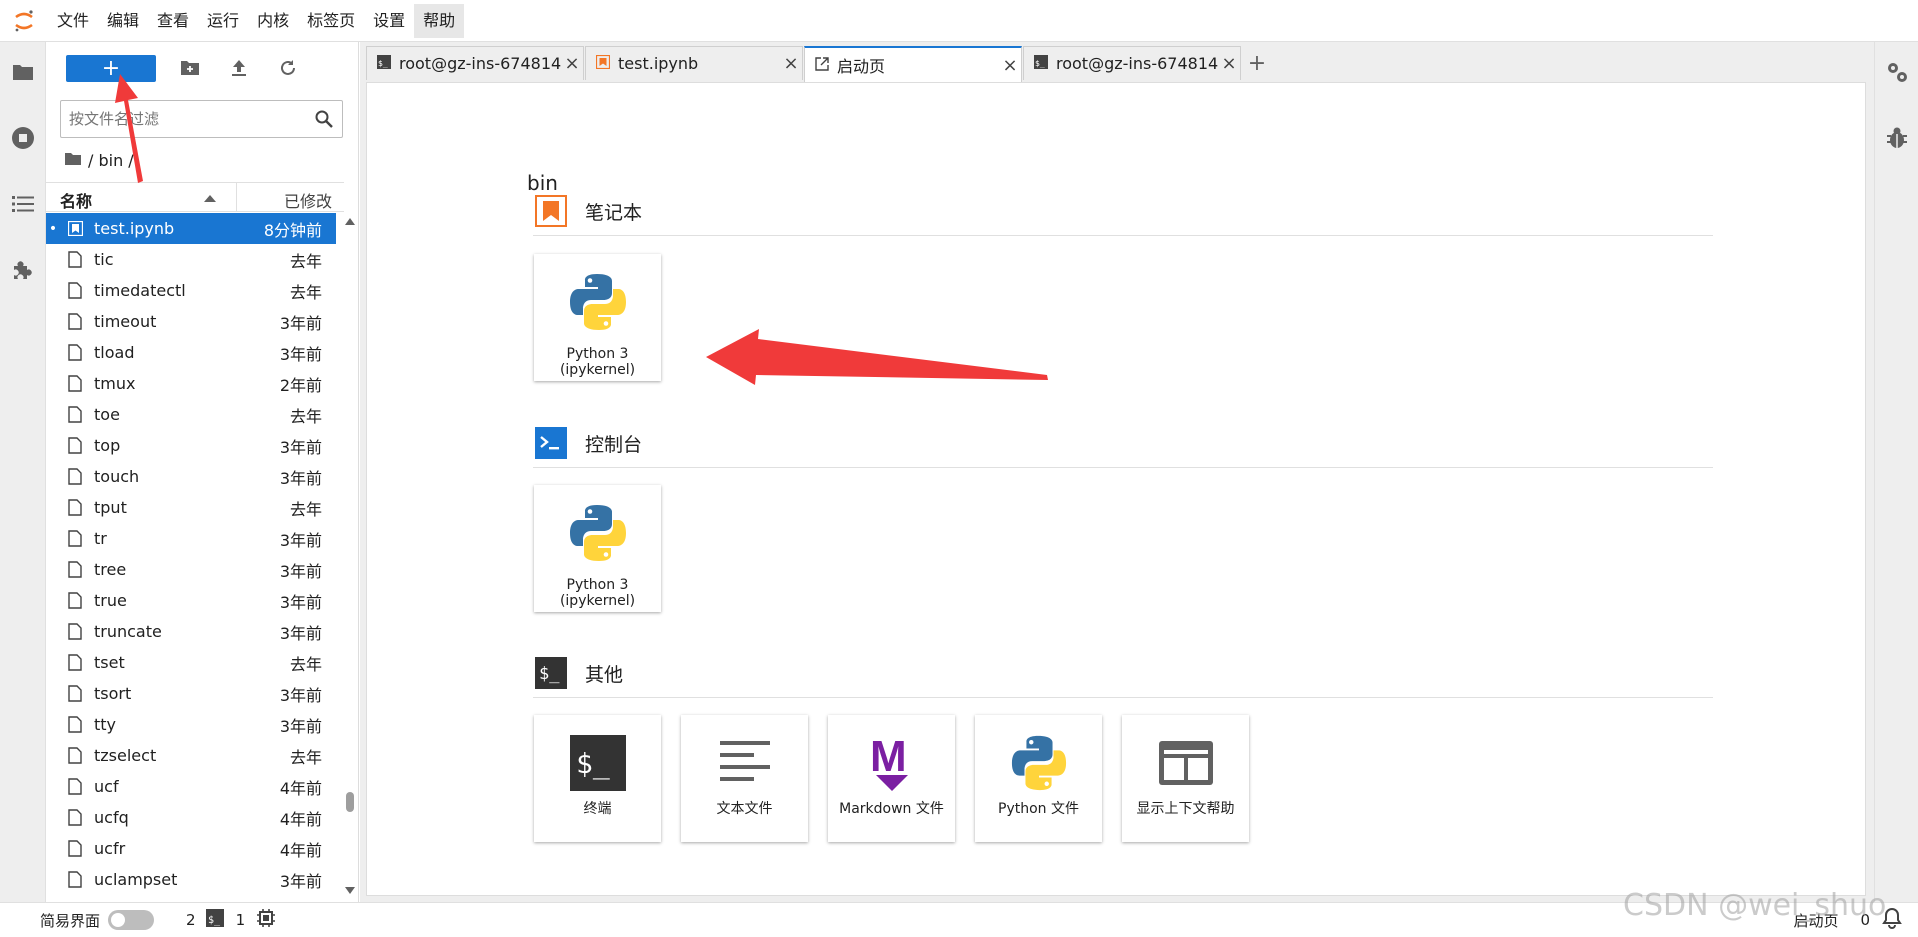 This screenshot has width=1918, height=937. What do you see at coordinates (913, 64) in the screenshot?
I see `tab: 启动页 ×` at bounding box center [913, 64].